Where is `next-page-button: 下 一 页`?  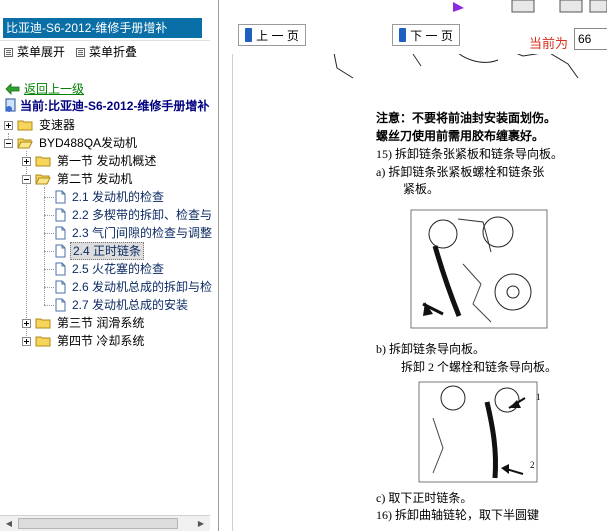
next-page-button: 下 一 页 is located at coordinates (426, 35).